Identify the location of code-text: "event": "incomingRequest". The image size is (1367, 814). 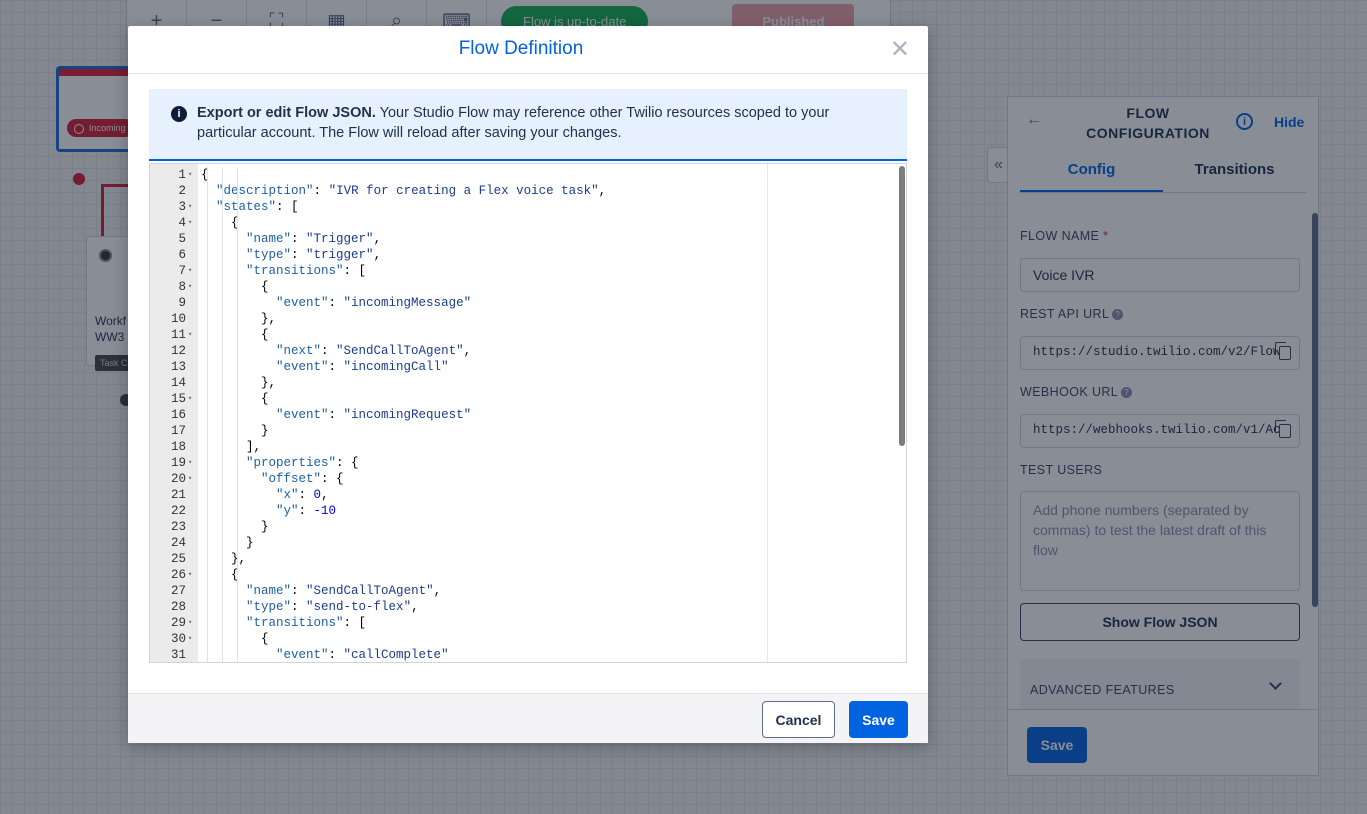
(374, 415).